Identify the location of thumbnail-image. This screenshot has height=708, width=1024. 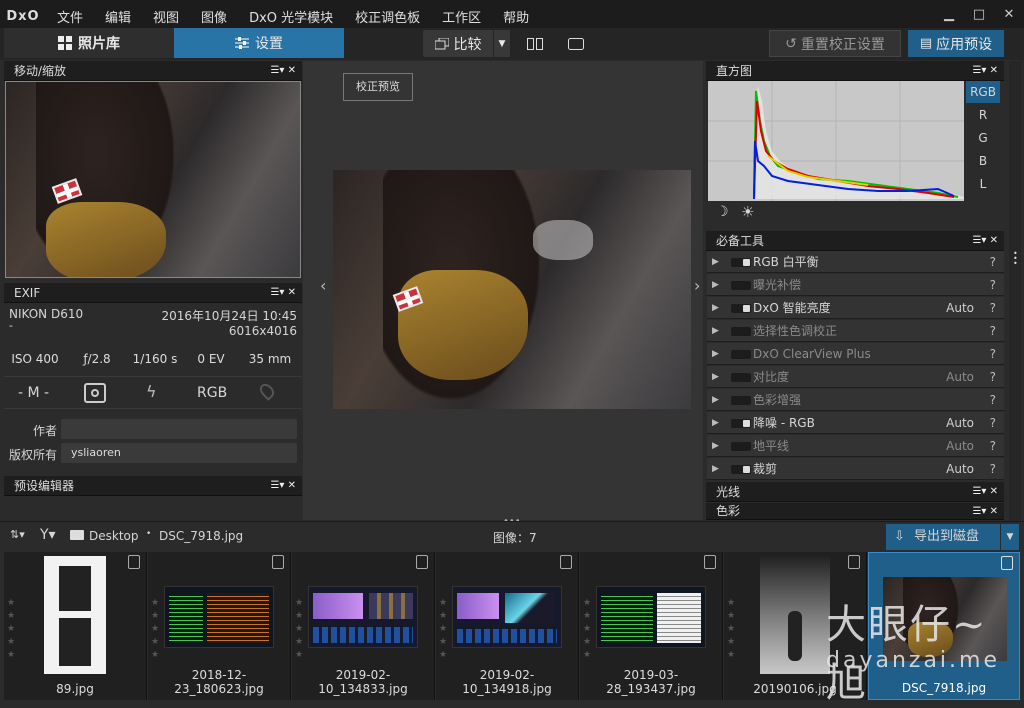
(507, 617).